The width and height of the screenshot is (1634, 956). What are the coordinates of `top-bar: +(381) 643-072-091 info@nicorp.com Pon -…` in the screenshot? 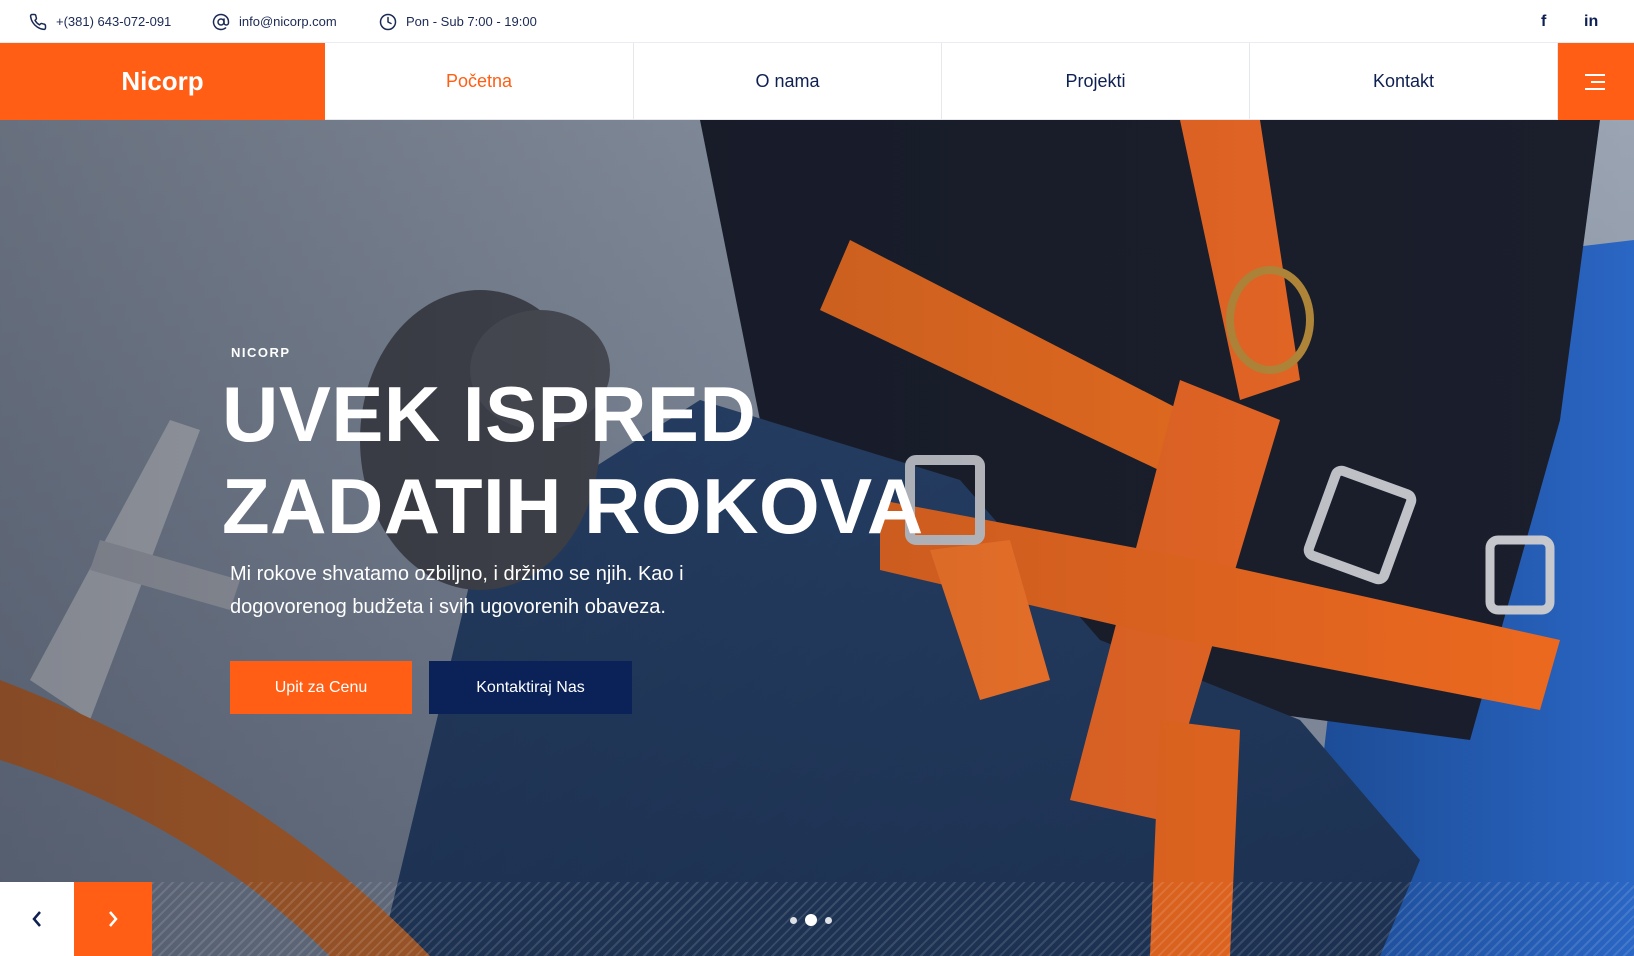 It's located at (817, 21).